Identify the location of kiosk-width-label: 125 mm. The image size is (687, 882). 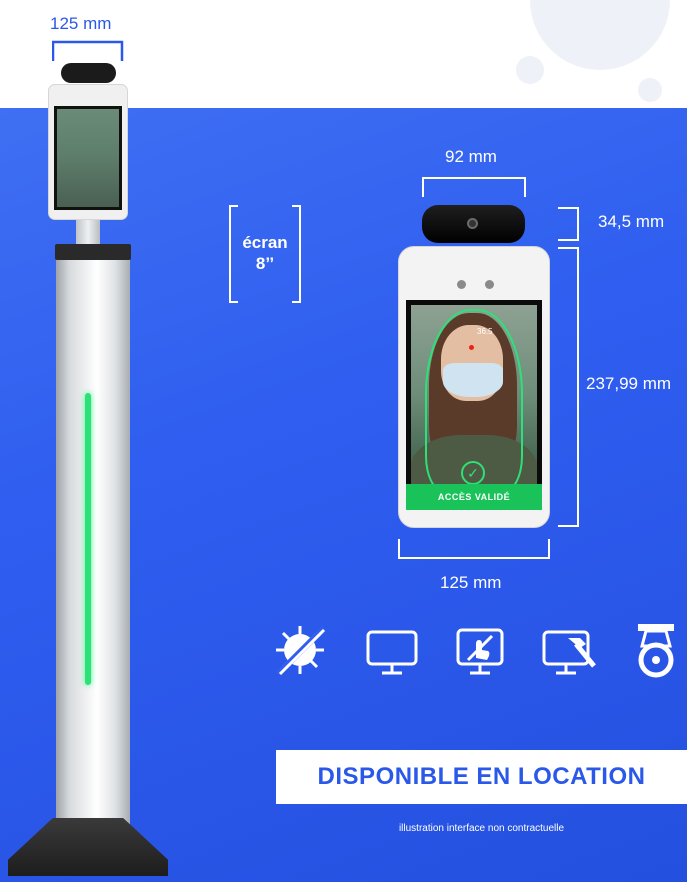
(81, 23).